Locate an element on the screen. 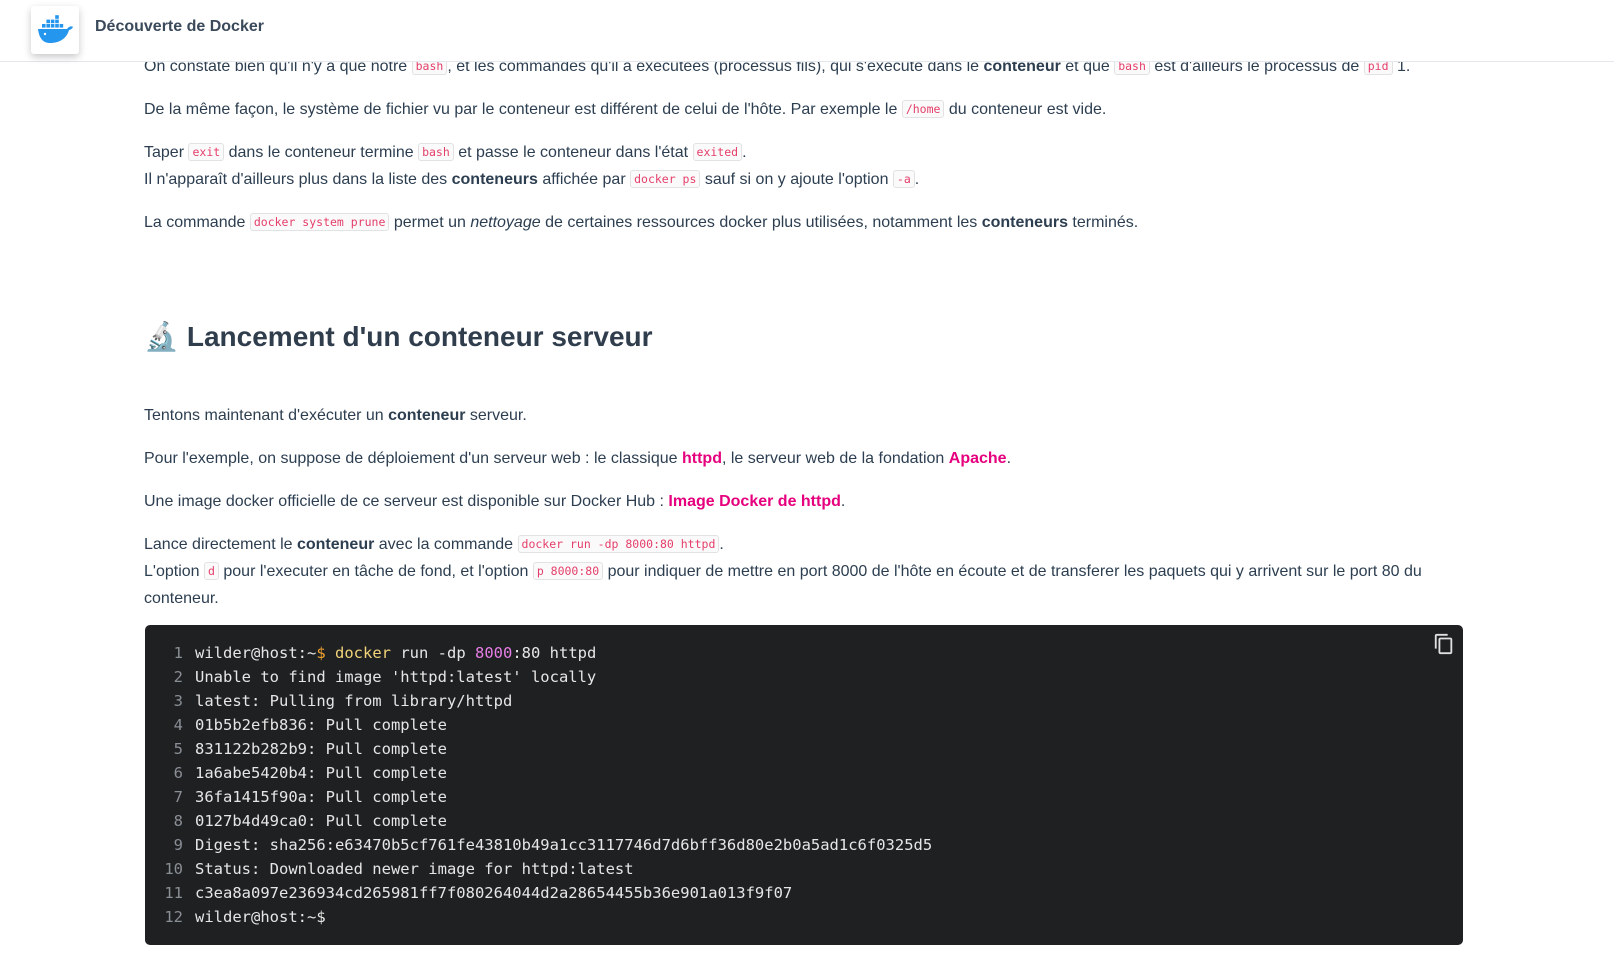 Image resolution: width=1614 pixels, height=960 pixels. inline-code: -a is located at coordinates (903, 179).